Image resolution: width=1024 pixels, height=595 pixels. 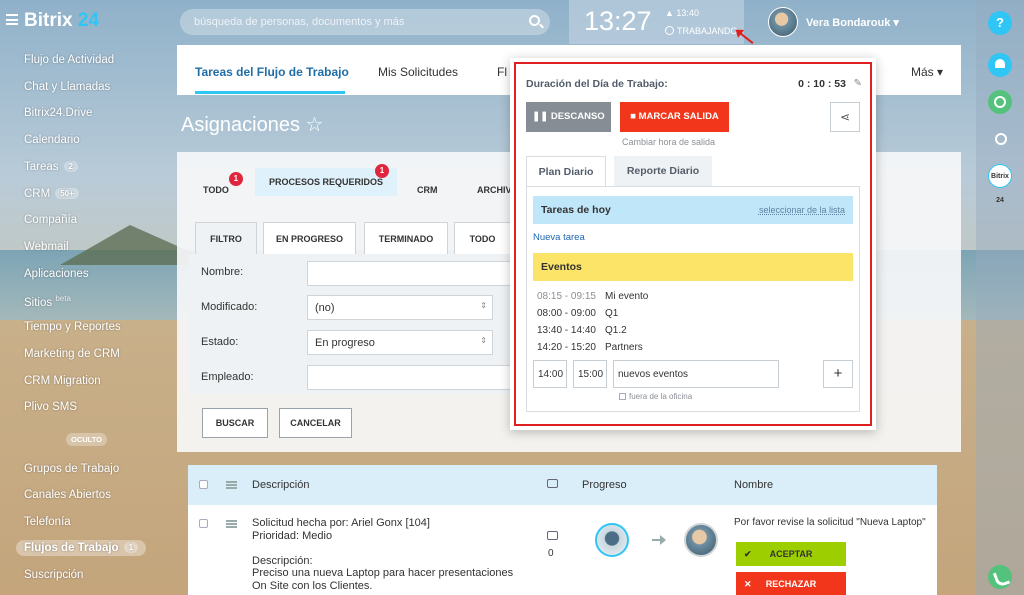 What do you see at coordinates (46, 247) in the screenshot?
I see `menu-item: Webmail` at bounding box center [46, 247].